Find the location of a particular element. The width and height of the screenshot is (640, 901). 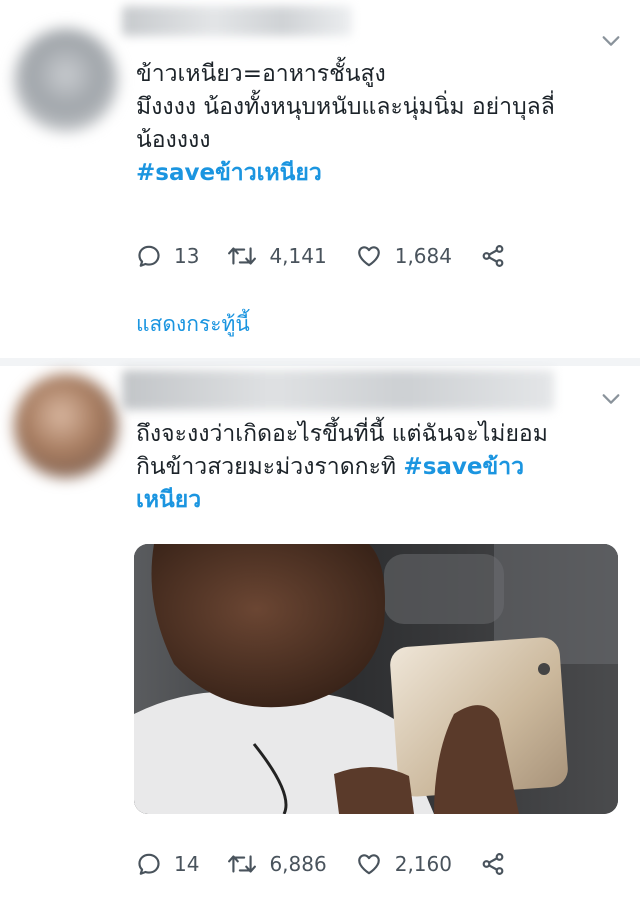

tweet-text-line: กินข้าวสวยมะม่วงราดกะทิ is located at coordinates (270, 467).